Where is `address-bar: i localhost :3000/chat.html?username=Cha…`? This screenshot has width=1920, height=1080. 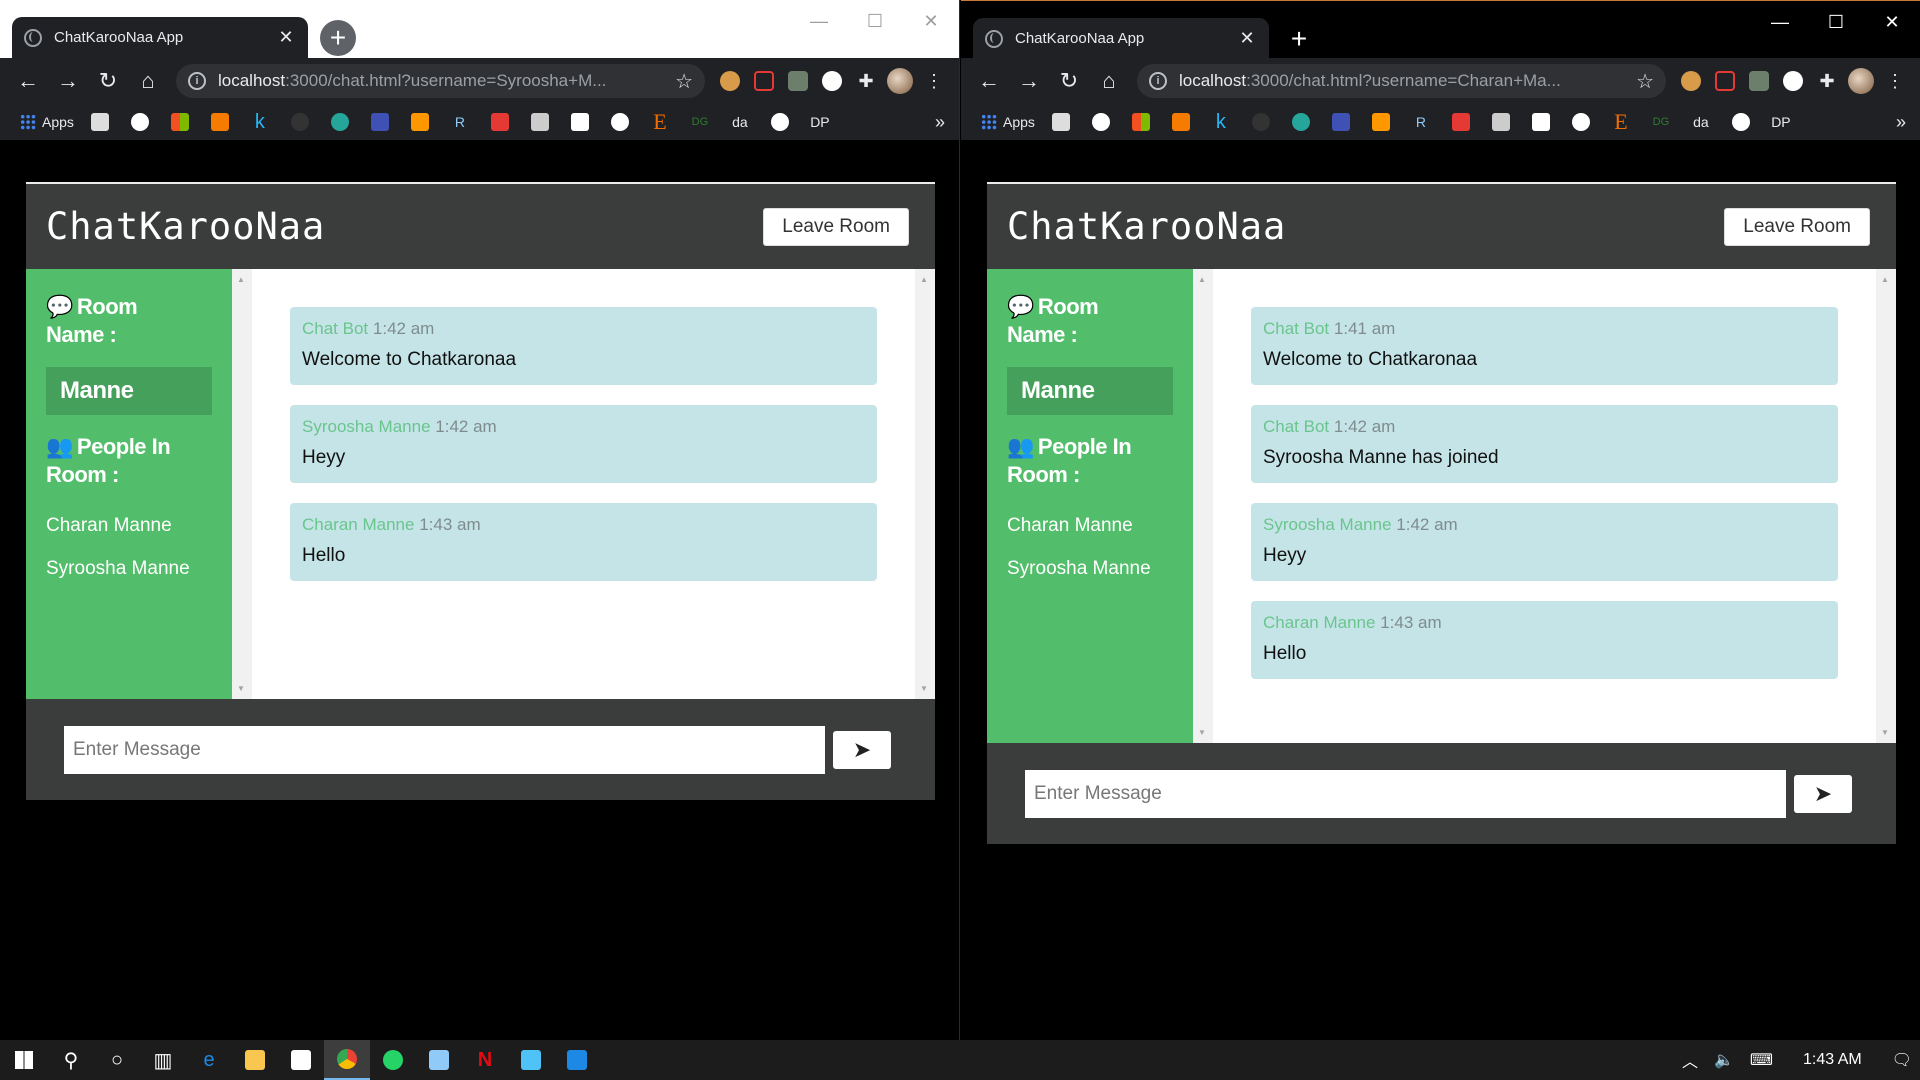
address-bar: i localhost :3000/chat.html?username=Cha… is located at coordinates (1401, 81).